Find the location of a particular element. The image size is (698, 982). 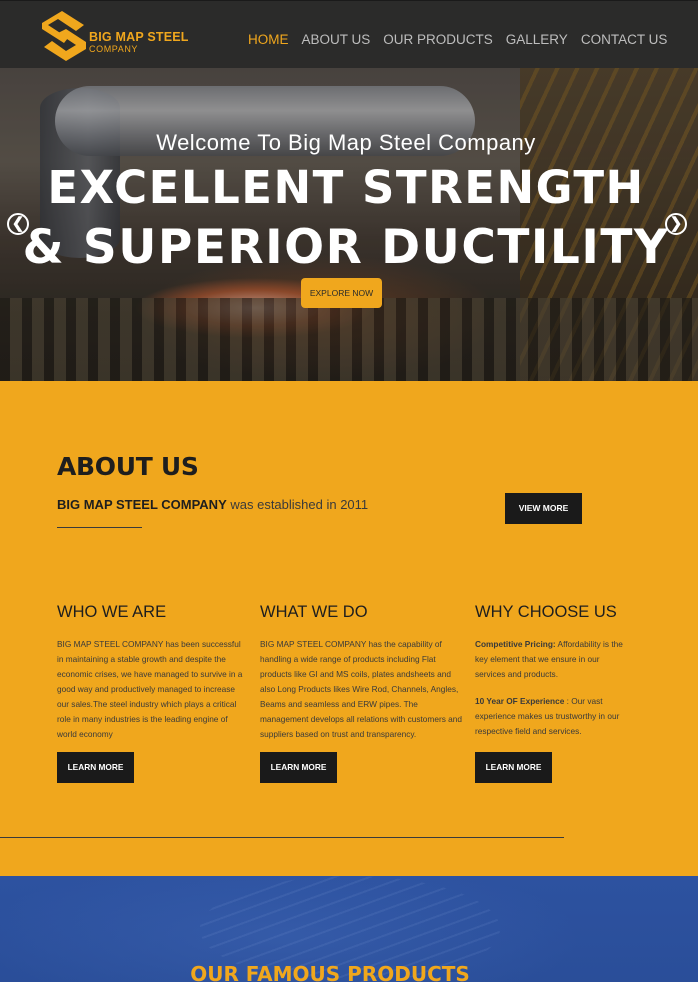

nav-home: HOME is located at coordinates (268, 39).